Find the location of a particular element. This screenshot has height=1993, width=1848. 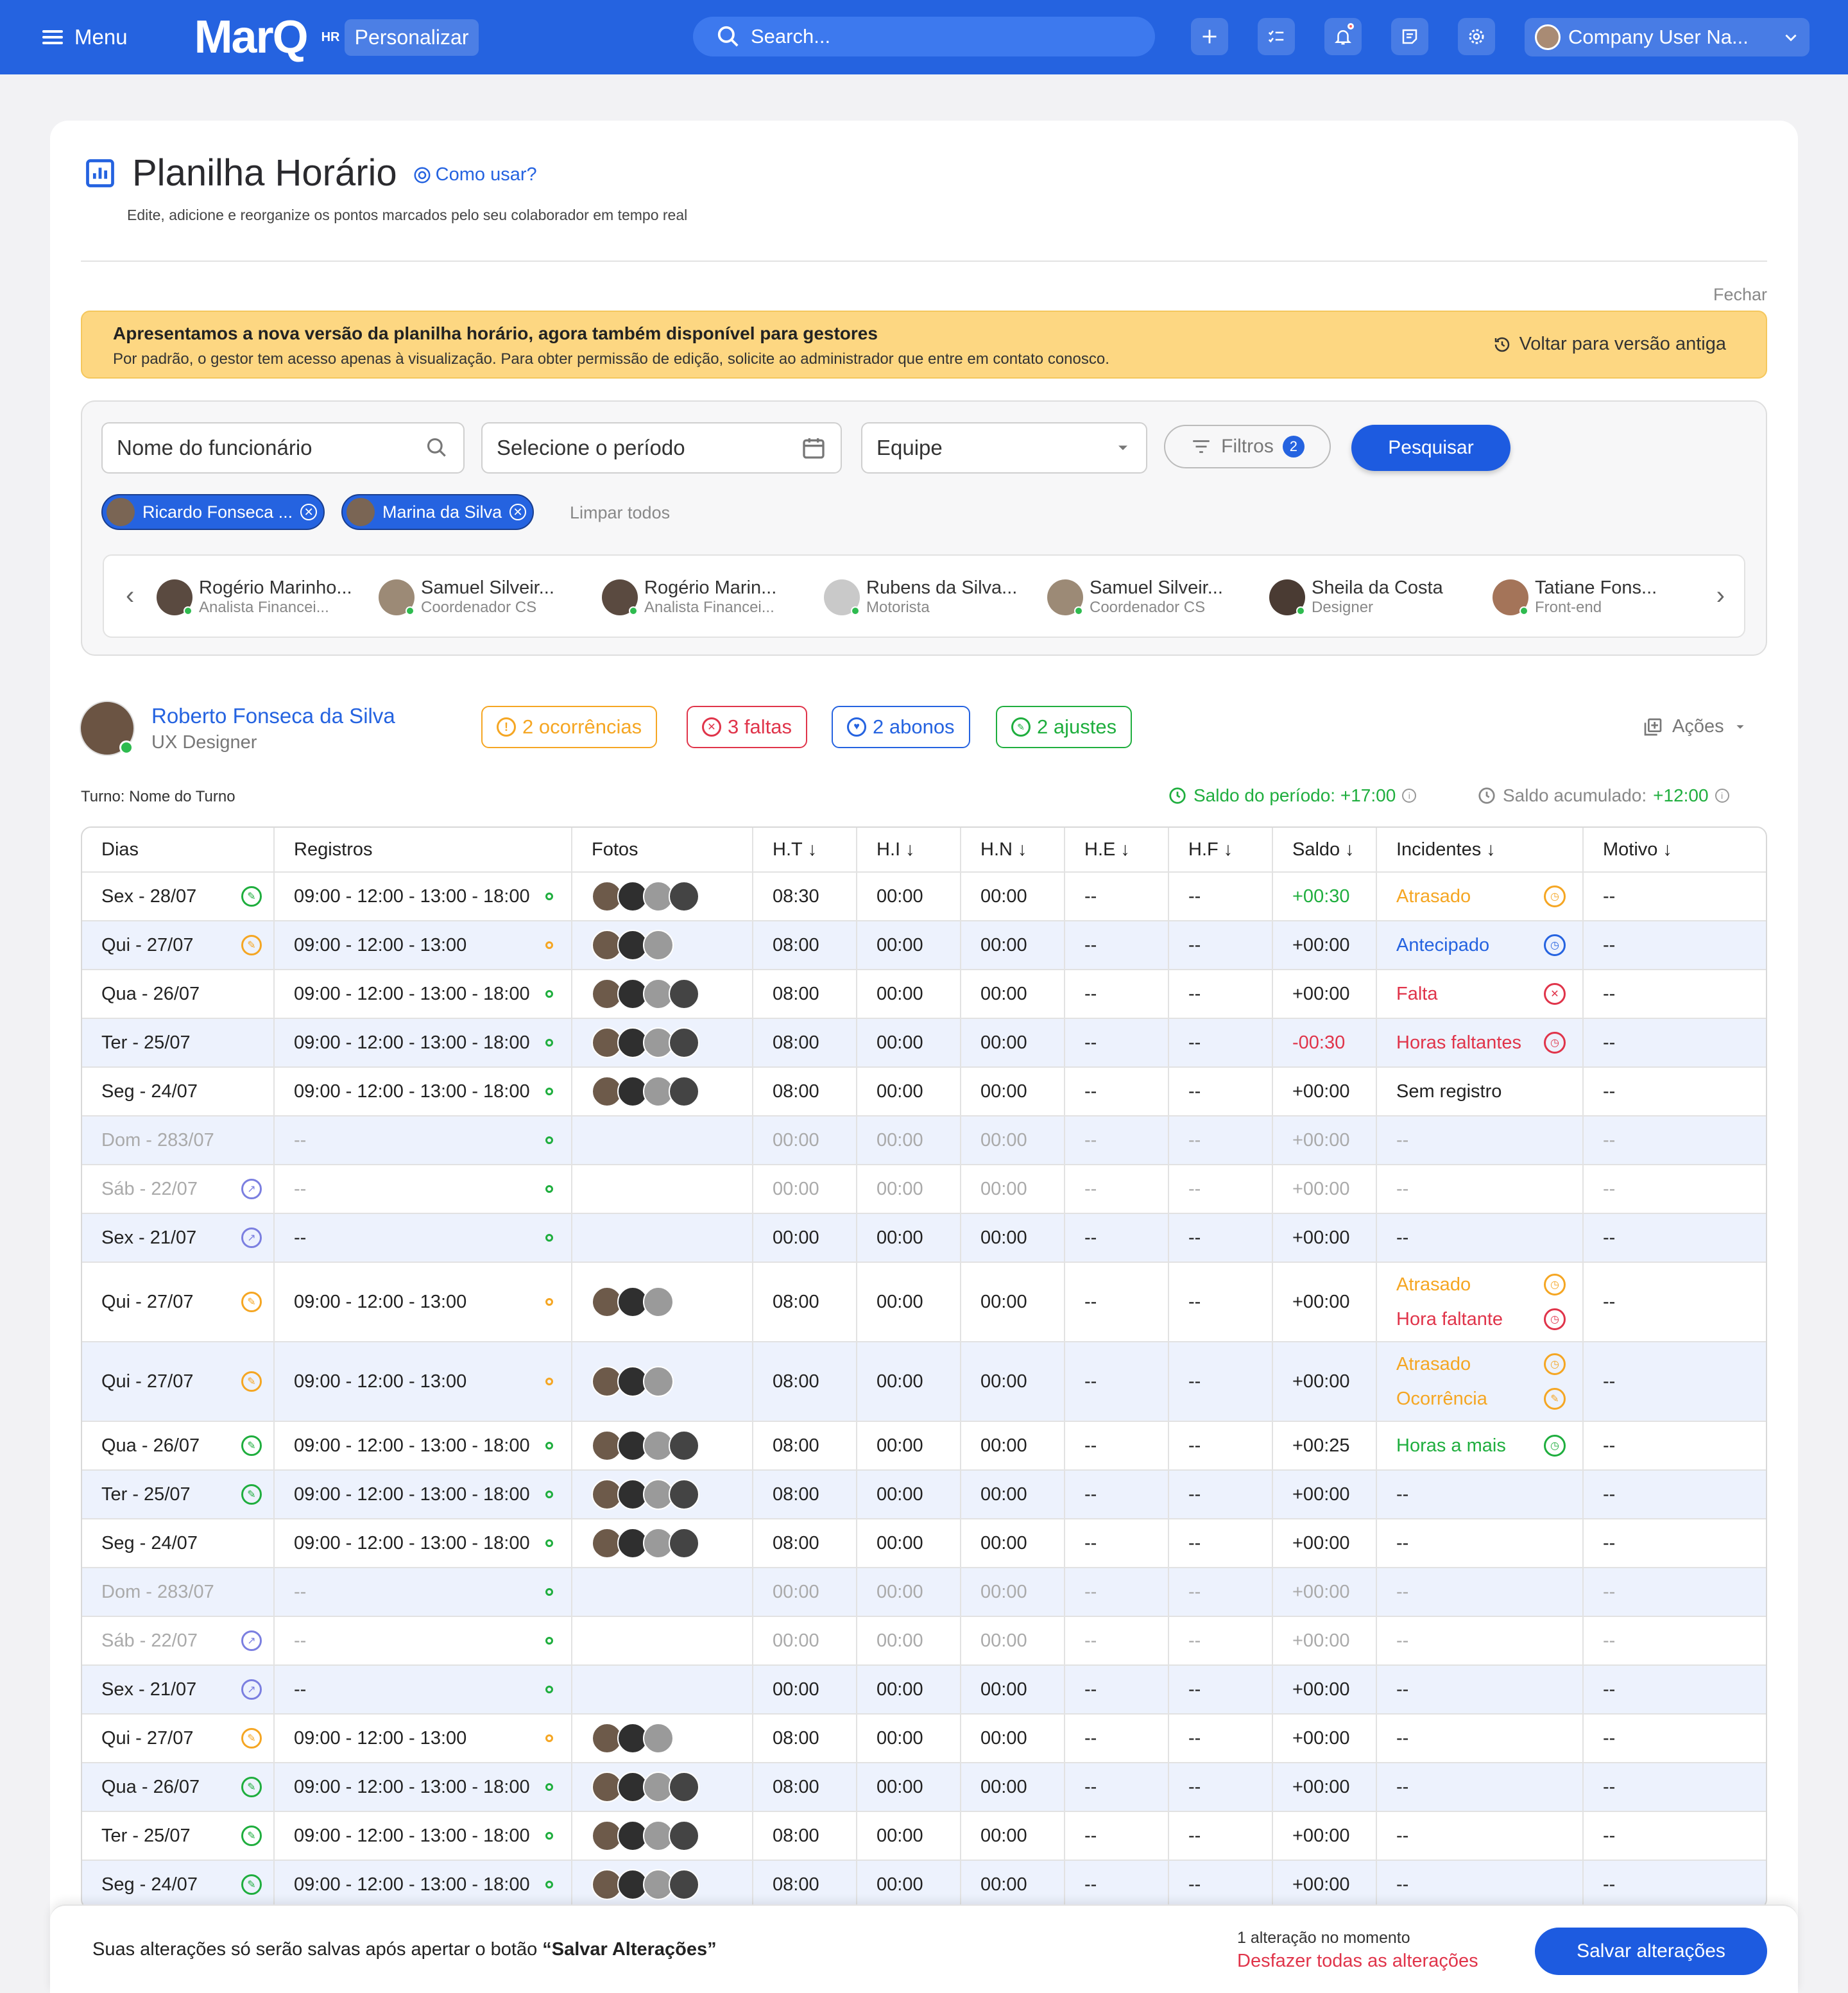

chip-employee-2: Marina da Silva ✕ is located at coordinates (438, 512).